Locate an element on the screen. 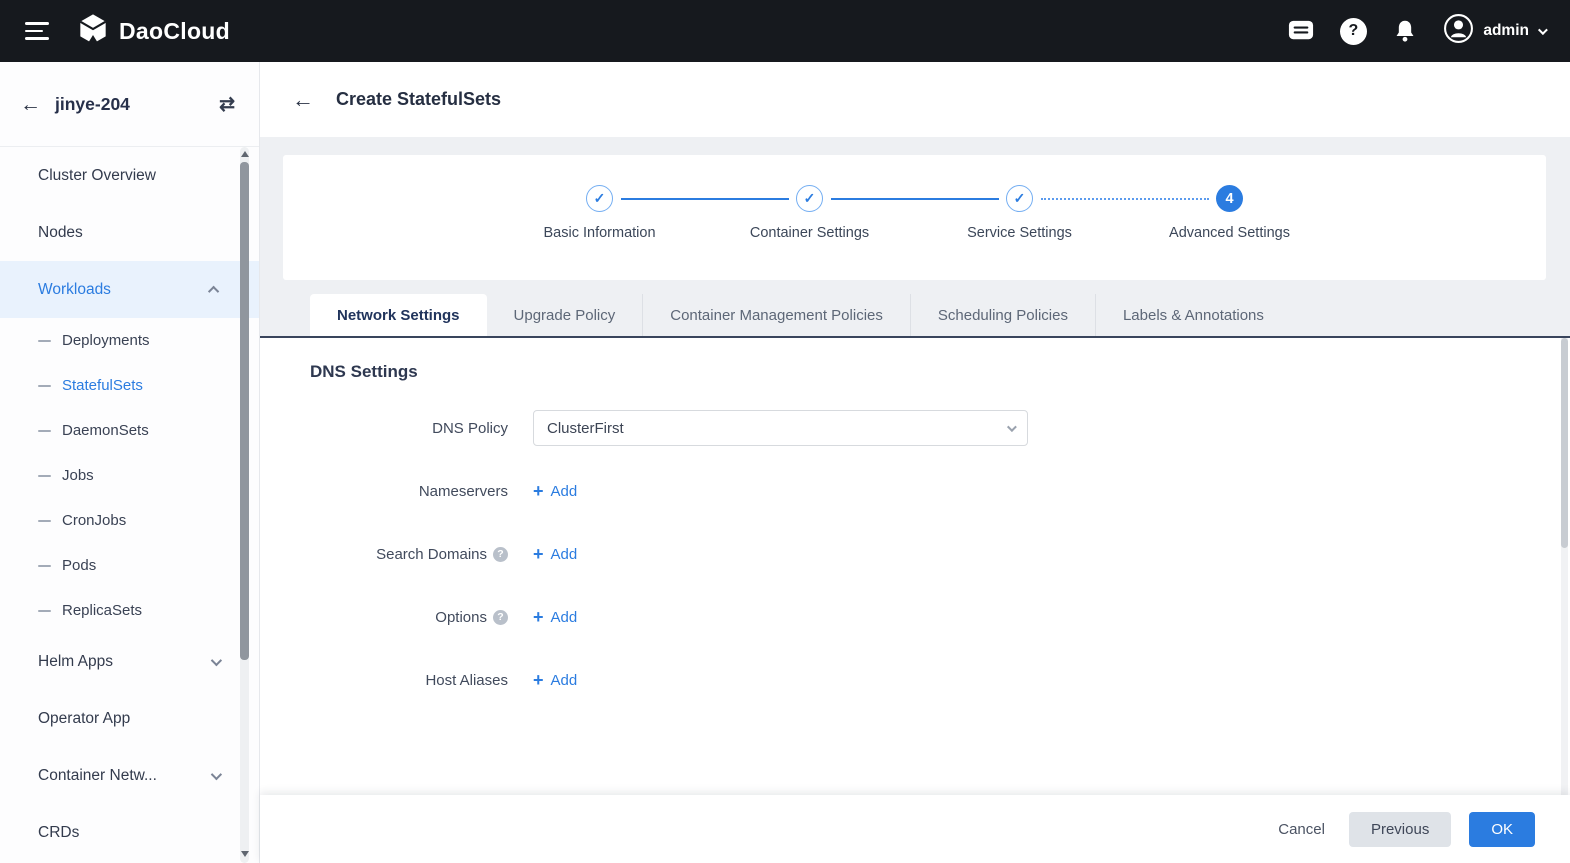 This screenshot has width=1570, height=863. switch-cluster-icon: ⇄ is located at coordinates (227, 104).